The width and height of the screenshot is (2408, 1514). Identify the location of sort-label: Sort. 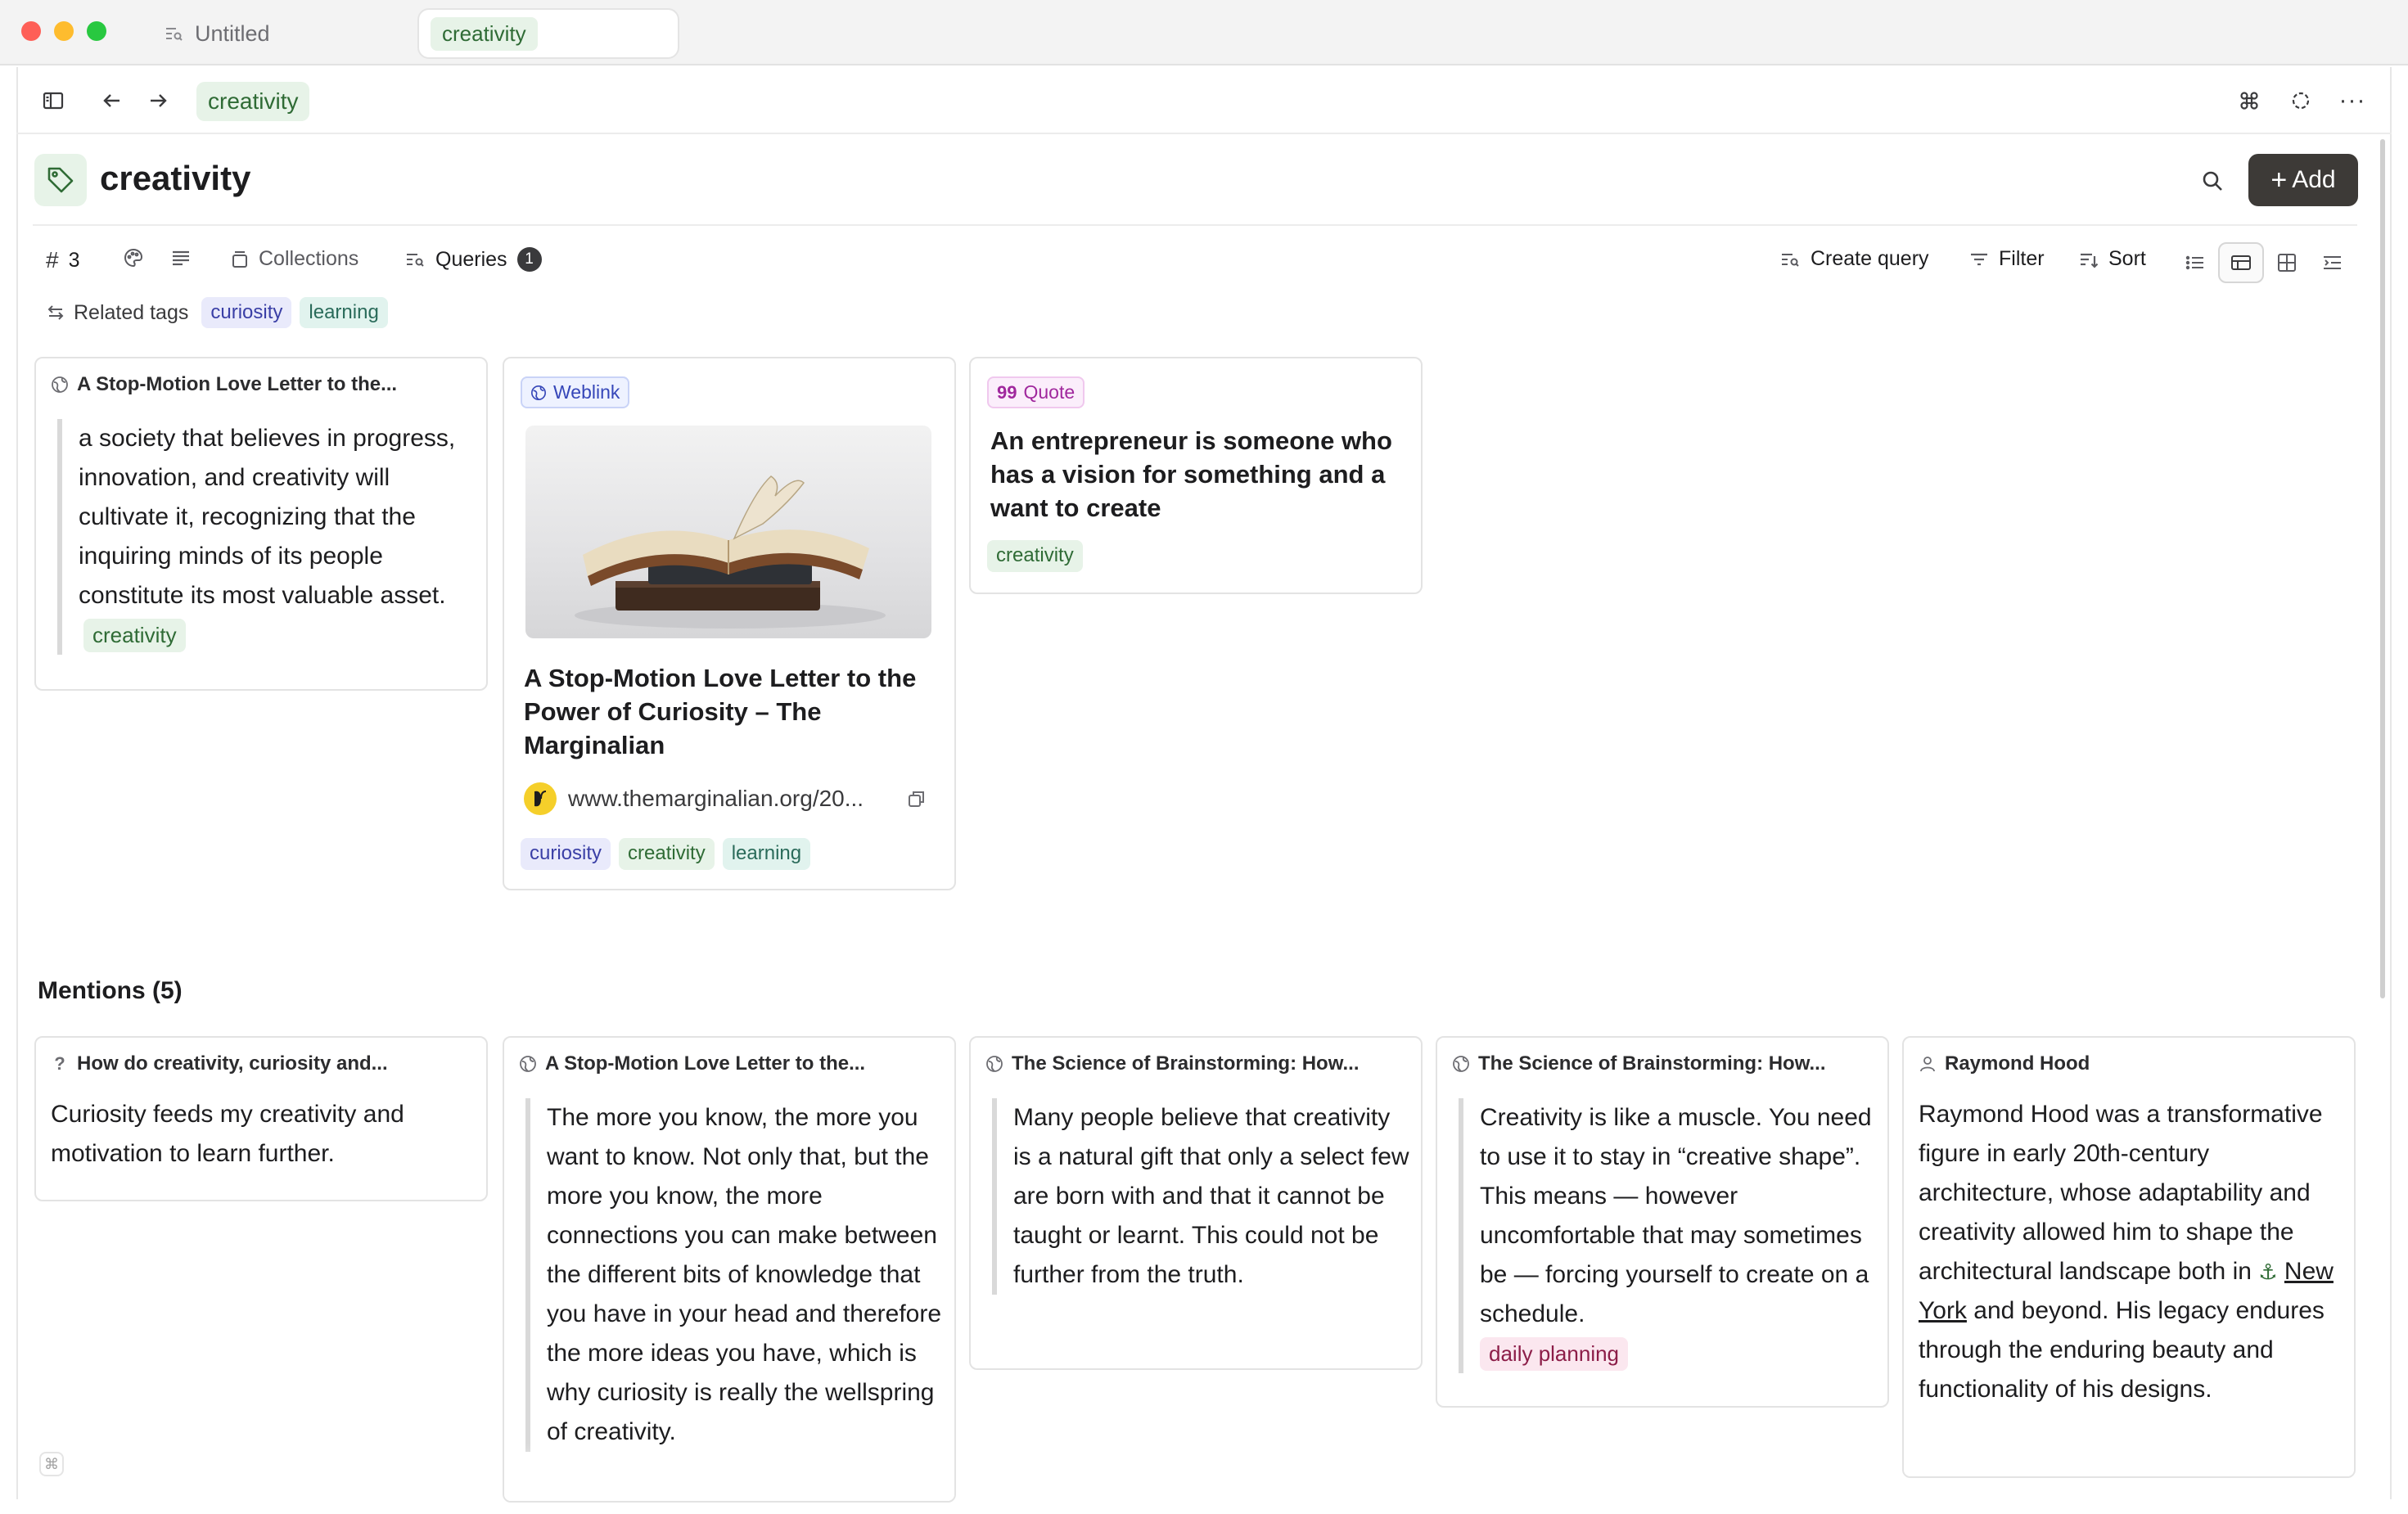
(2127, 258).